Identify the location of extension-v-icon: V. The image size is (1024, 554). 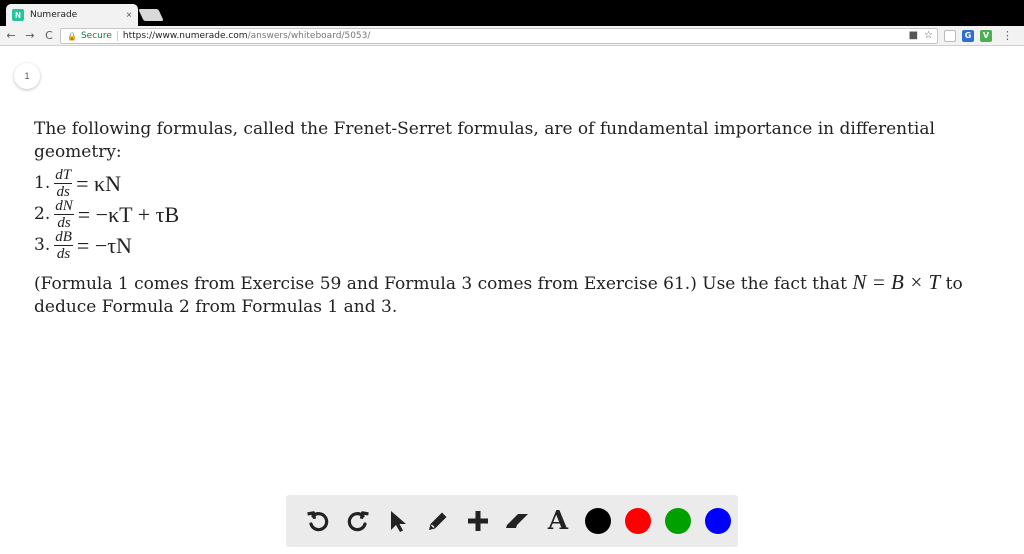
(986, 35).